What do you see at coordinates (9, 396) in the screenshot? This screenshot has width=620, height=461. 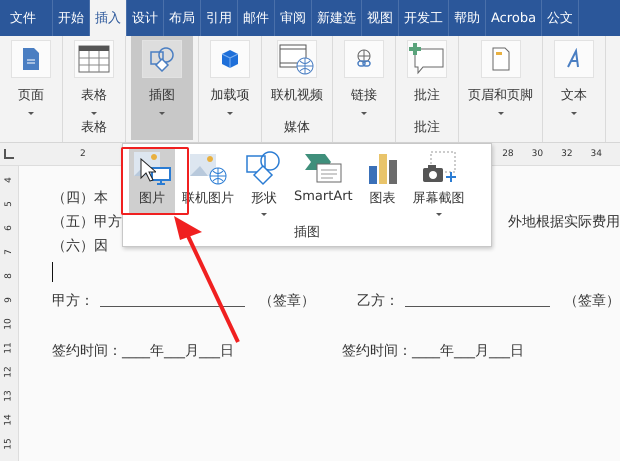 I see `ruler-number: 13` at bounding box center [9, 396].